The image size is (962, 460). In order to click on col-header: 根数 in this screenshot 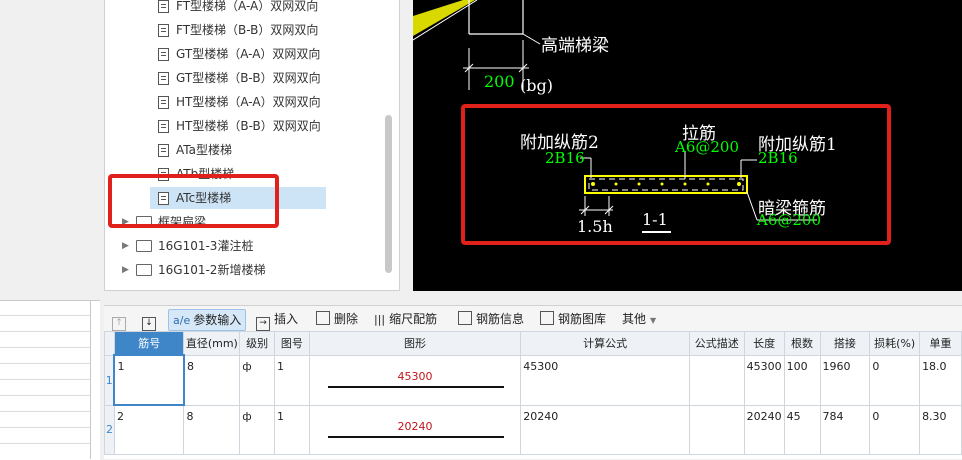, I will do `click(802, 343)`.